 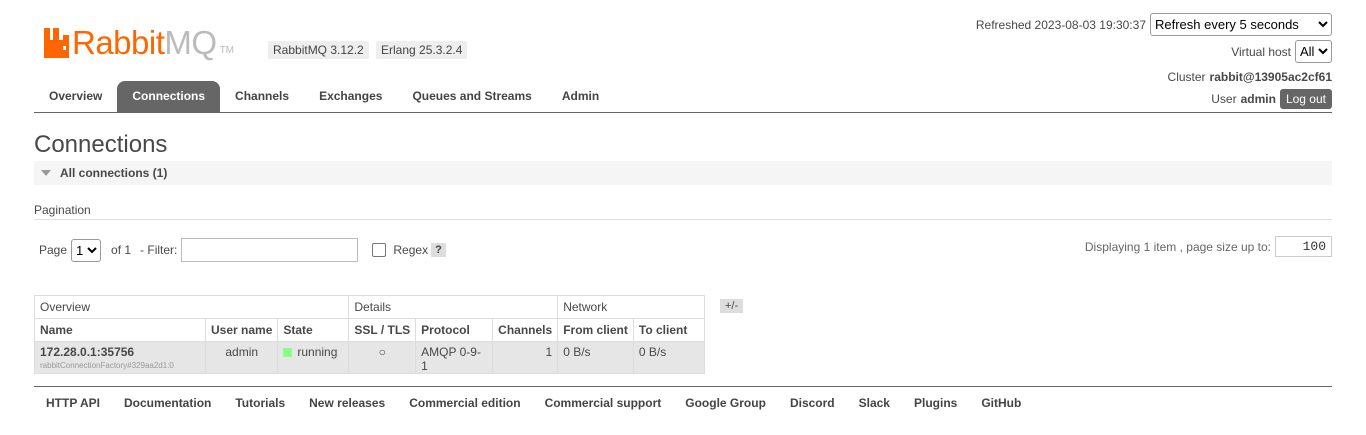 What do you see at coordinates (603, 403) in the screenshot?
I see `footer-link-commercial-support: Commercial support` at bounding box center [603, 403].